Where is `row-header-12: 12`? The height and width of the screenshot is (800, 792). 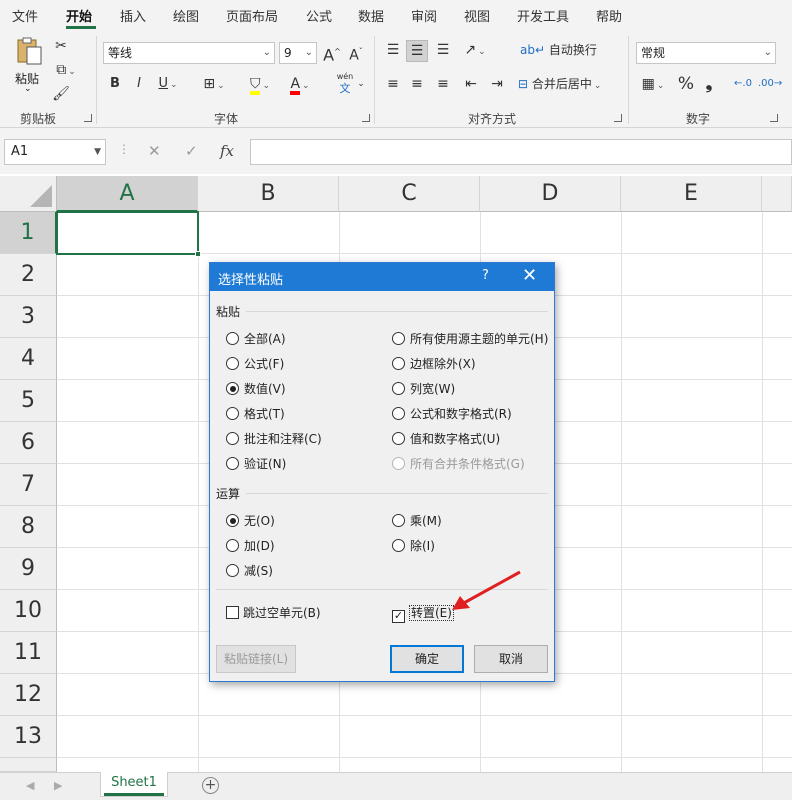 row-header-12: 12 is located at coordinates (28, 695).